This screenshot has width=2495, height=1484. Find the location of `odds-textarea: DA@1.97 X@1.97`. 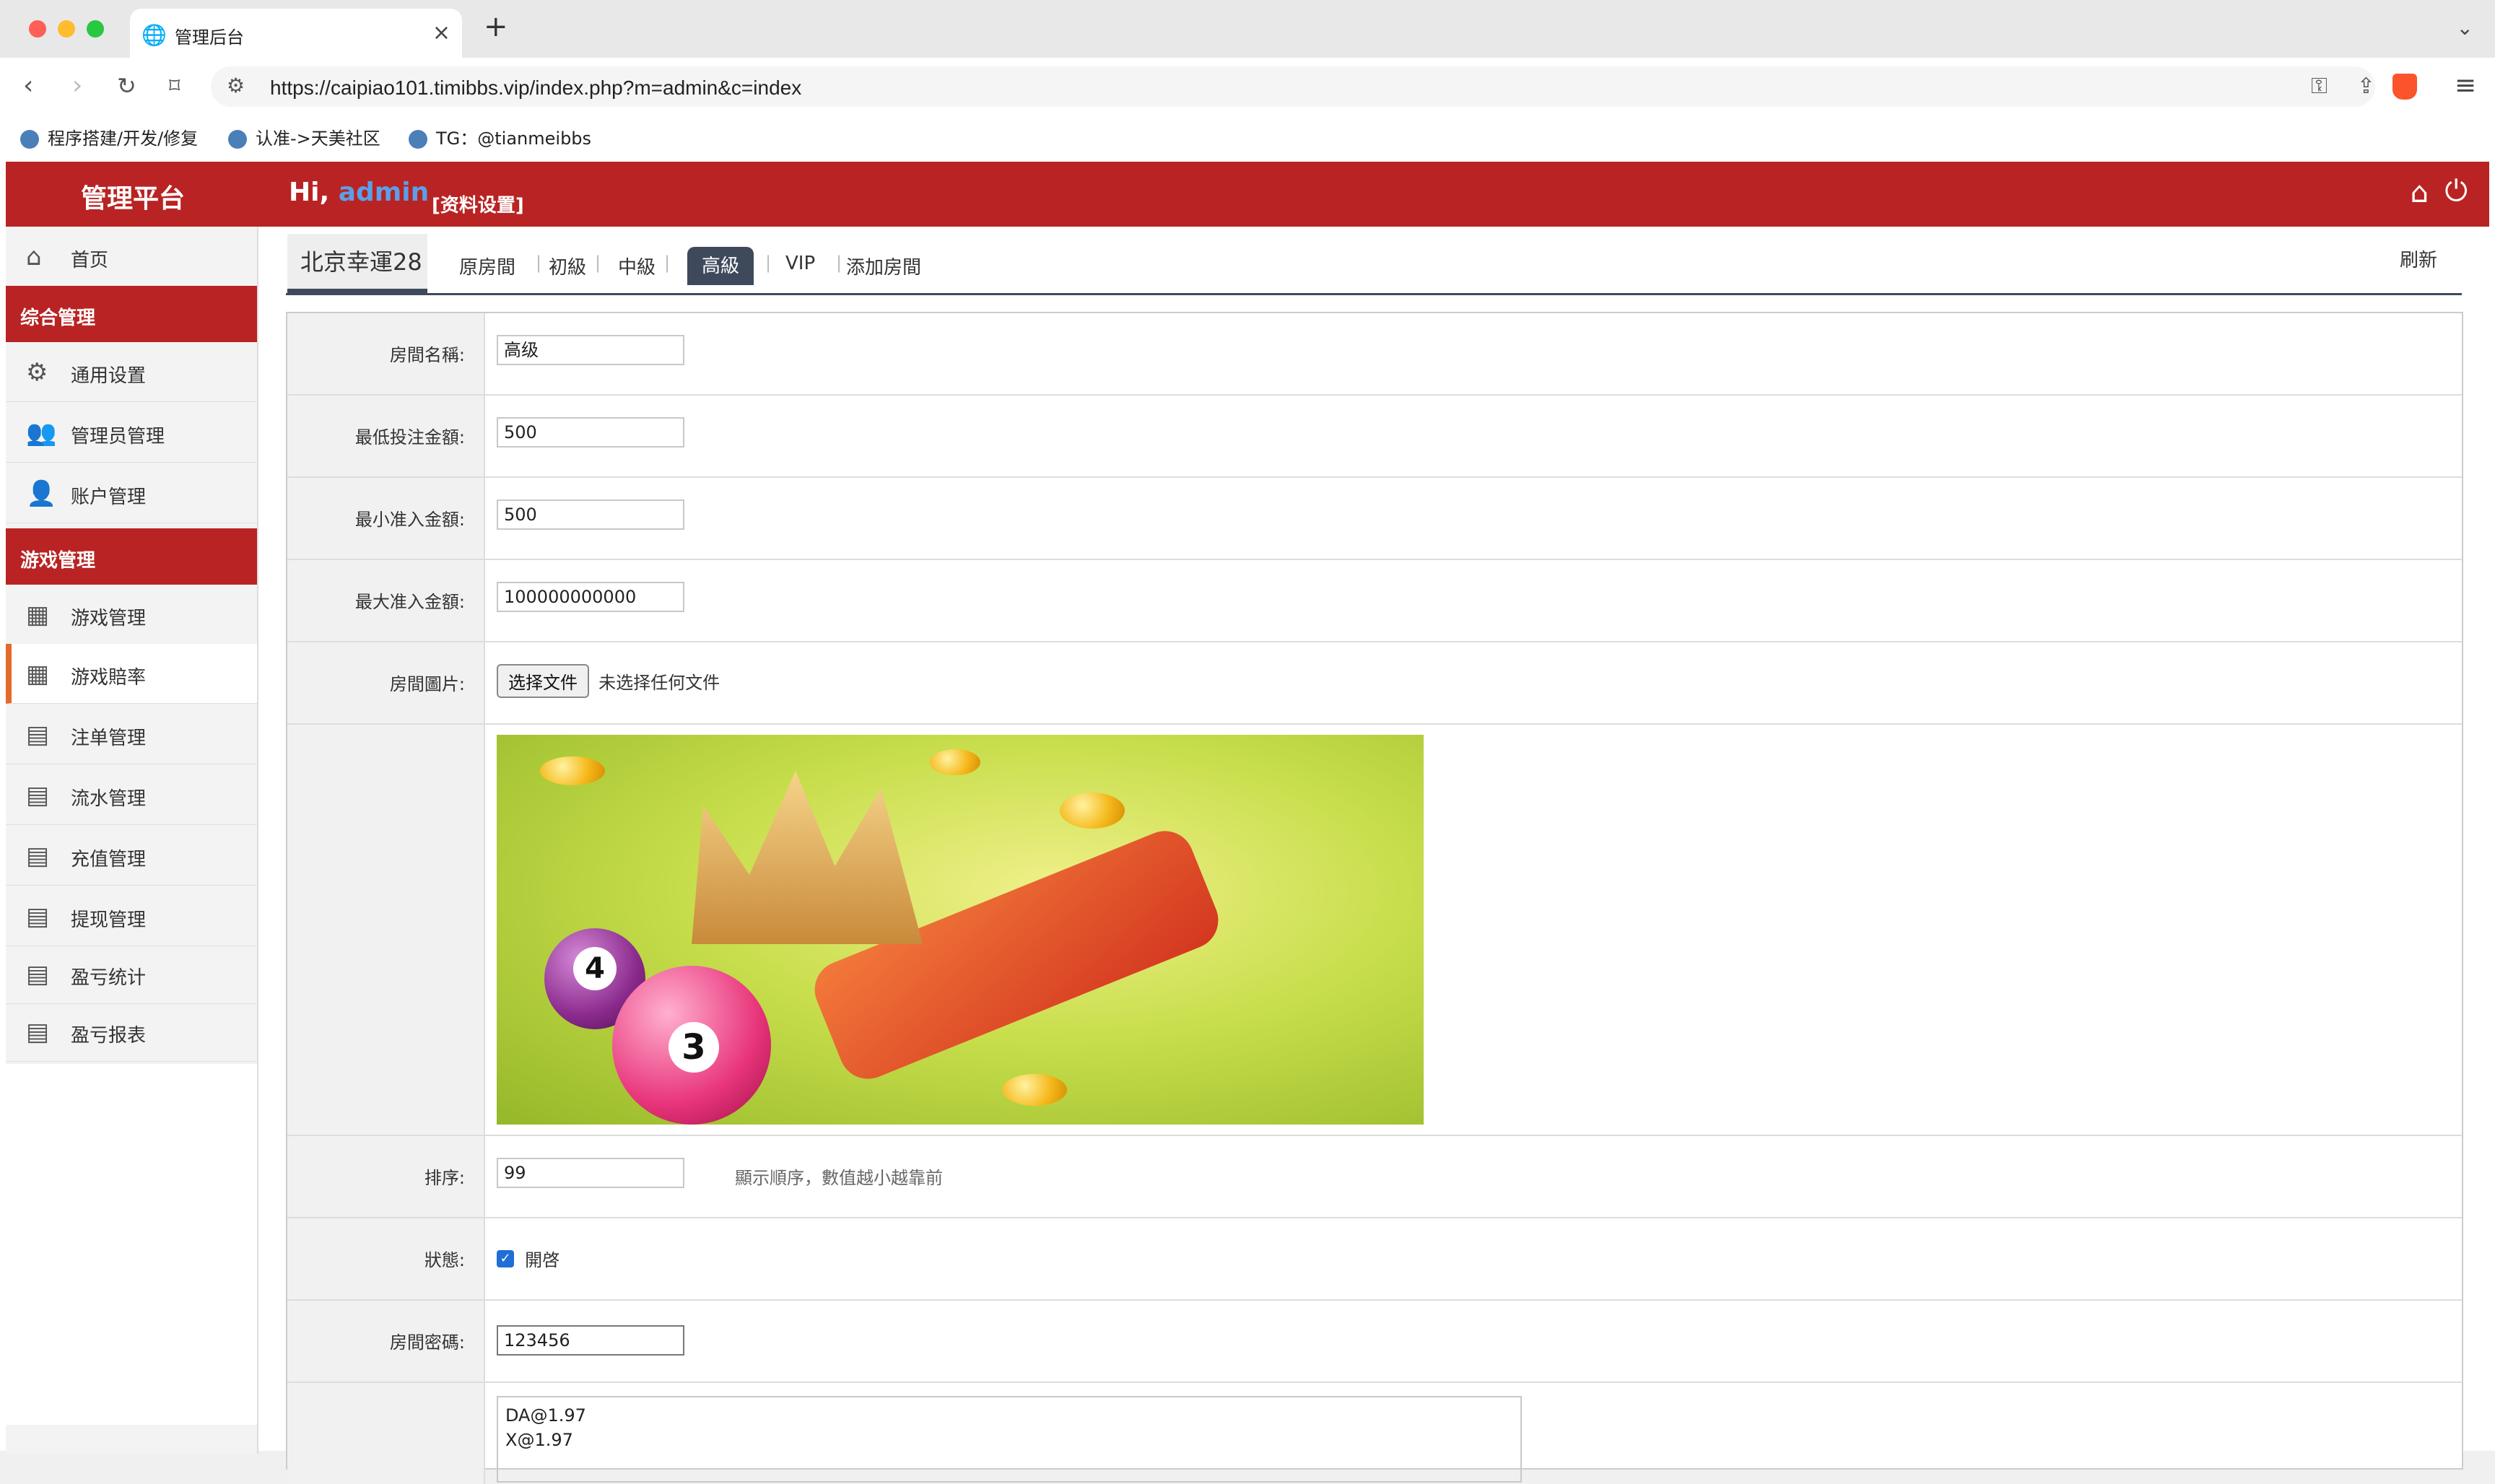

odds-textarea: DA@1.97 X@1.97 is located at coordinates (1009, 1439).